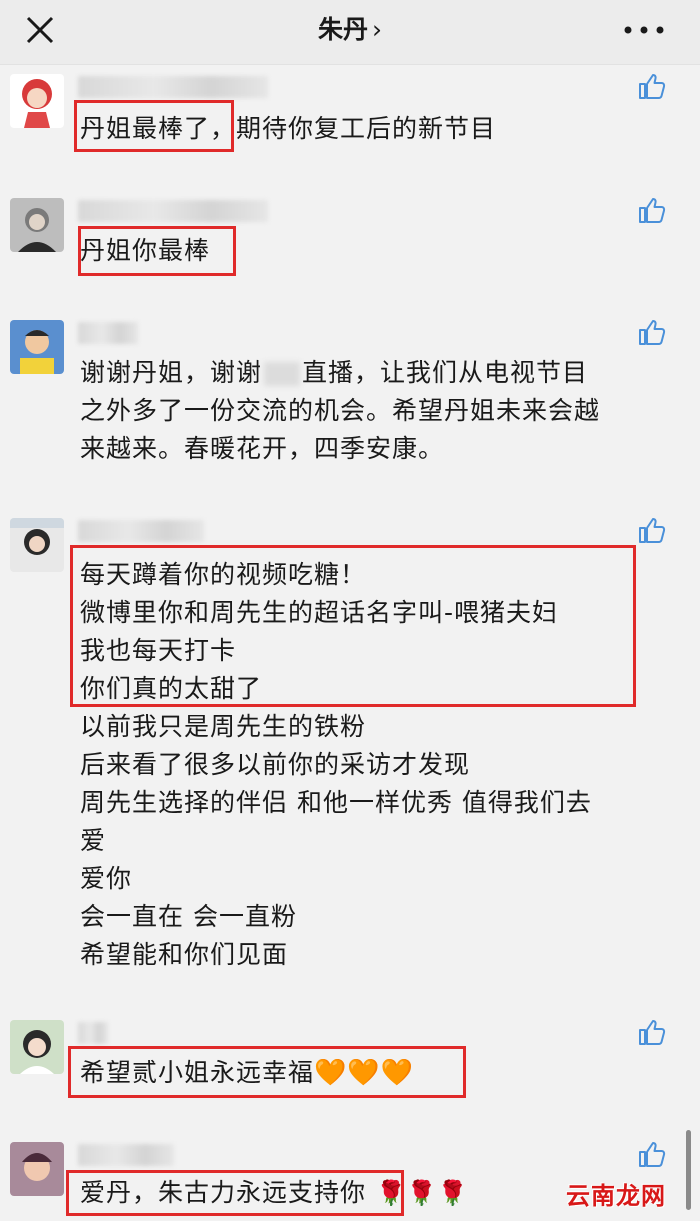 The width and height of the screenshot is (700, 1221). I want to click on comment-line: 会一直在 会一直粉, so click(188, 916).